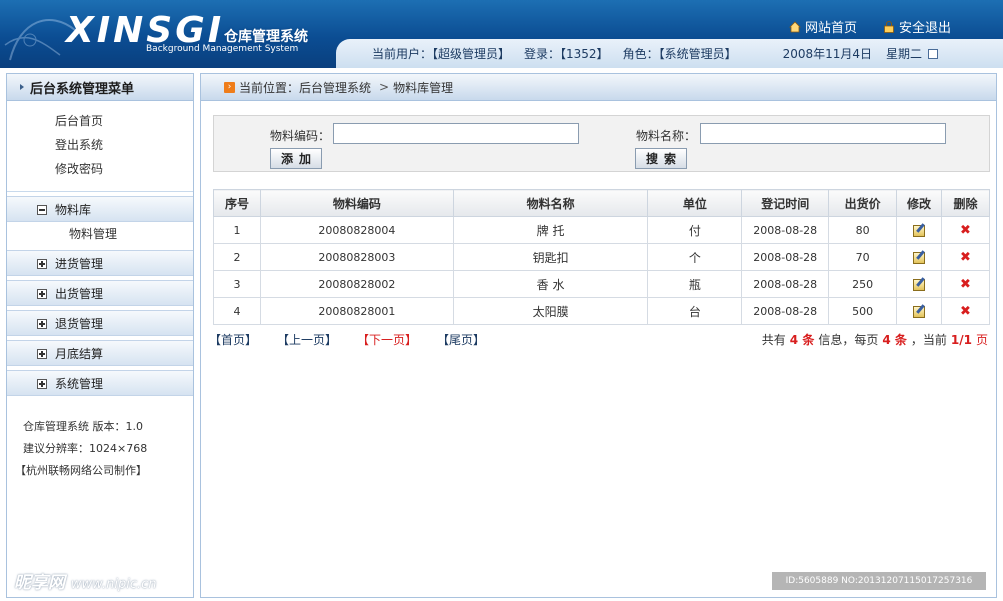 Image resolution: width=1003 pixels, height=601 pixels. I want to click on top-links: 网站首页 安全退出, so click(870, 26).